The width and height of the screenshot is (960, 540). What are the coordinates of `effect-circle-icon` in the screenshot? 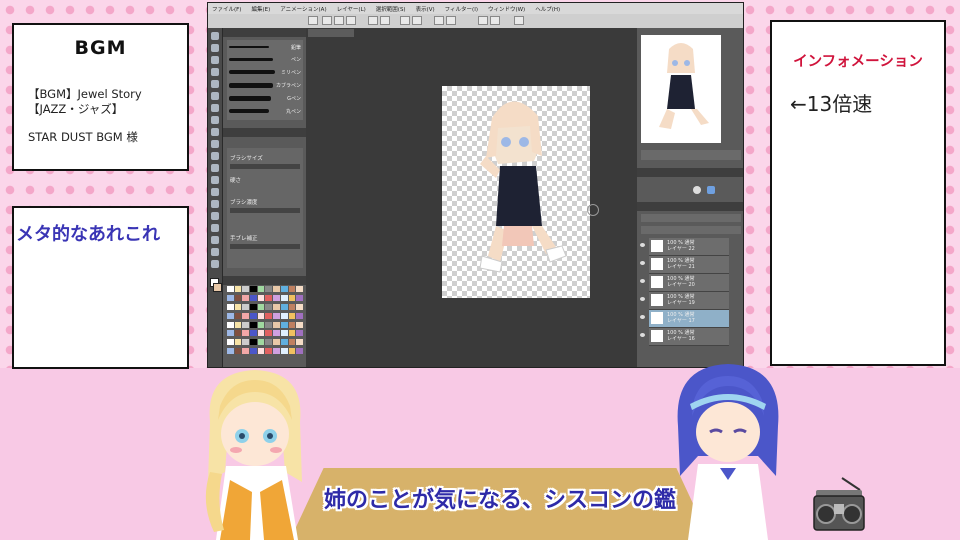 It's located at (697, 190).